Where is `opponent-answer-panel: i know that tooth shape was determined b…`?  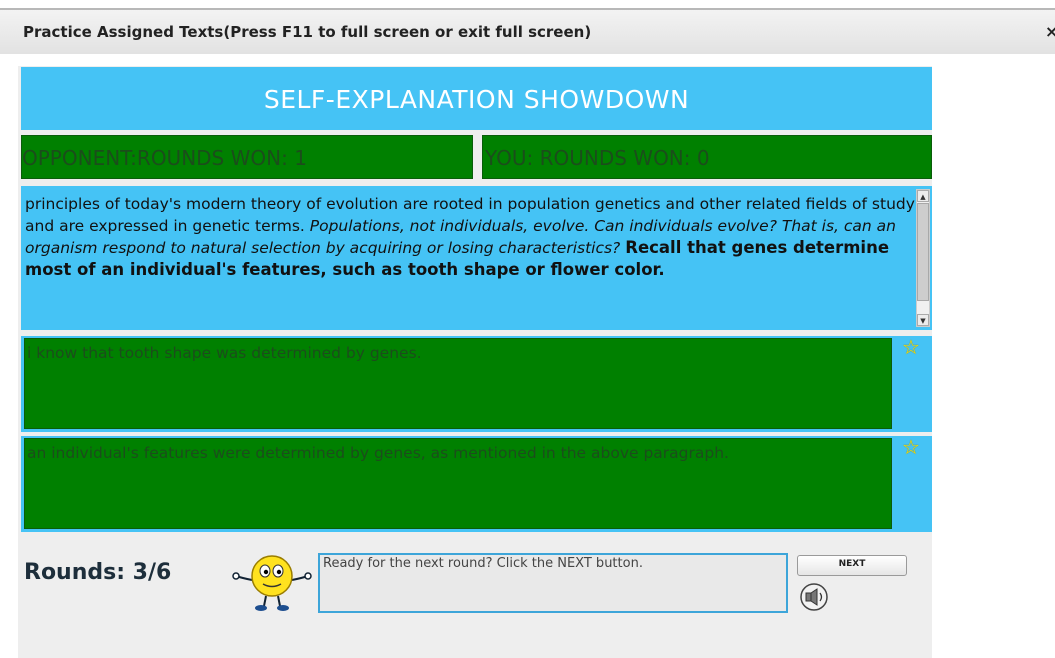
opponent-answer-panel: i know that tooth shape was determined b… is located at coordinates (476, 384).